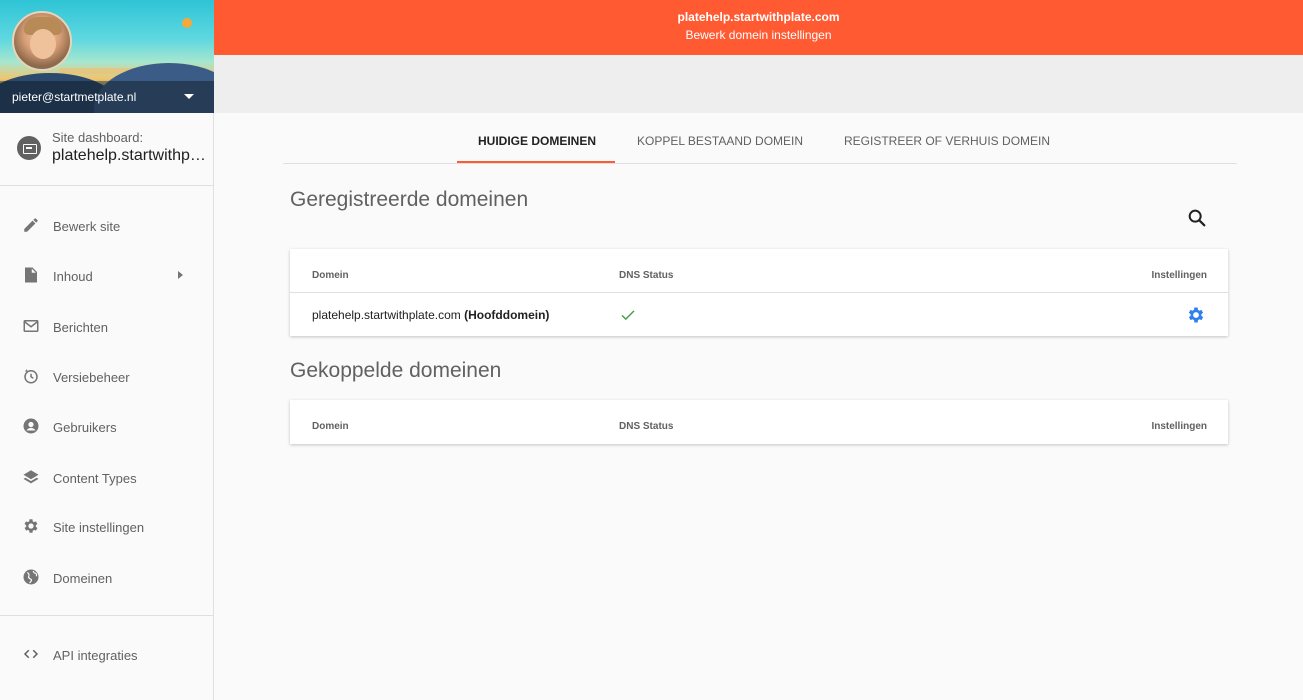  What do you see at coordinates (95, 478) in the screenshot?
I see `sidebar-item-label: Content Types` at bounding box center [95, 478].